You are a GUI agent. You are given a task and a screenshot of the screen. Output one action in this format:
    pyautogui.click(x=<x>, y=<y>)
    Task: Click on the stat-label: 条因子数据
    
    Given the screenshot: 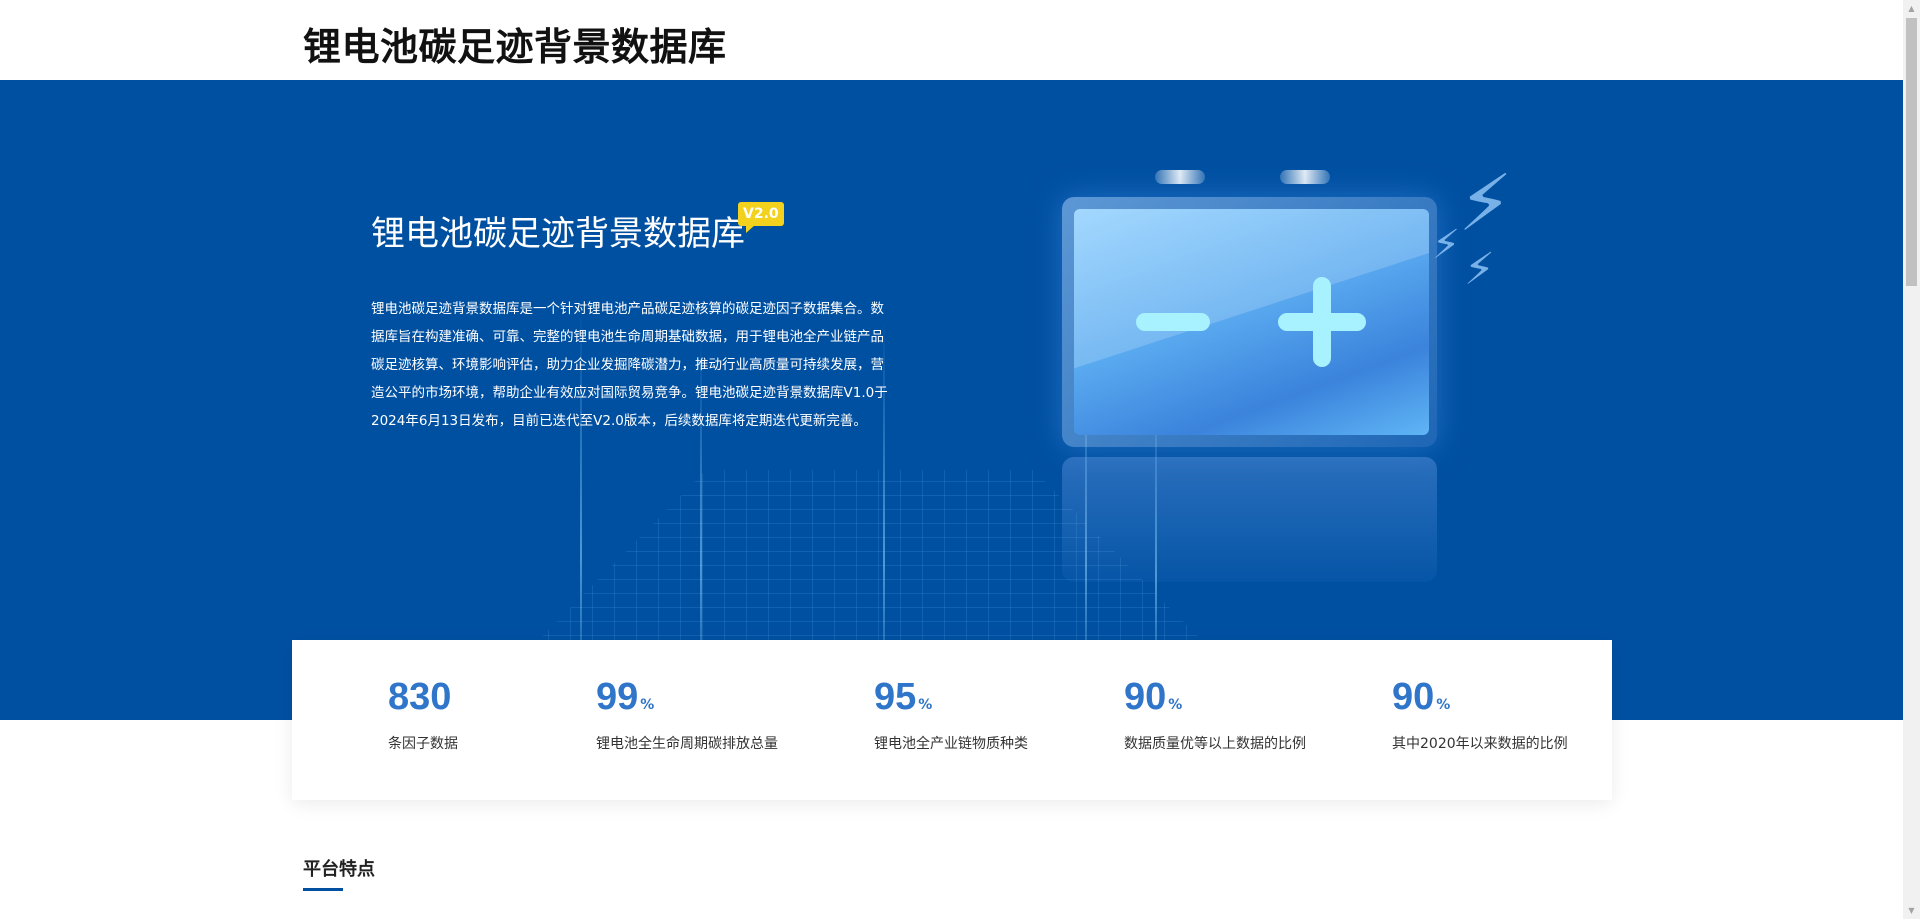 What is the action you would take?
    pyautogui.click(x=423, y=744)
    